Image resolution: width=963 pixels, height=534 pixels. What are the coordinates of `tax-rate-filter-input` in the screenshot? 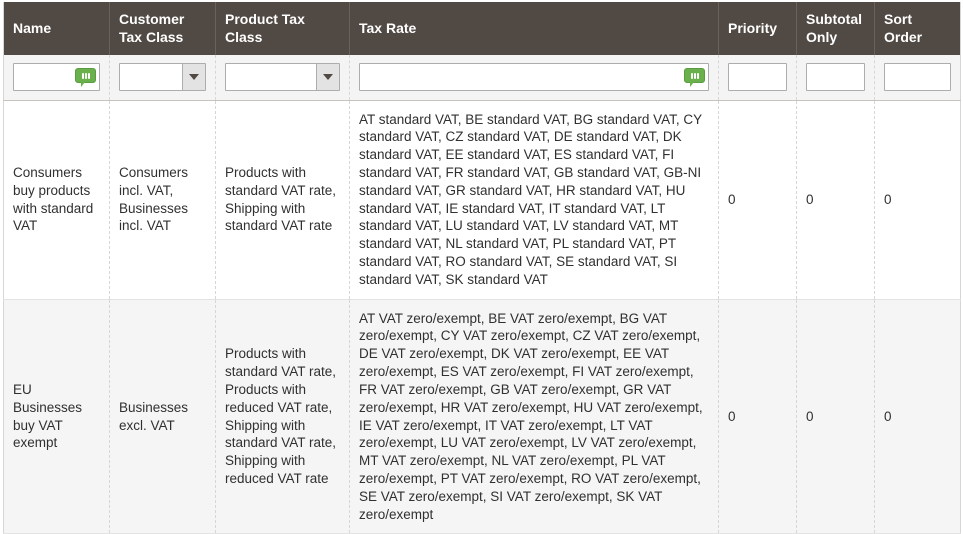 It's located at (534, 77).